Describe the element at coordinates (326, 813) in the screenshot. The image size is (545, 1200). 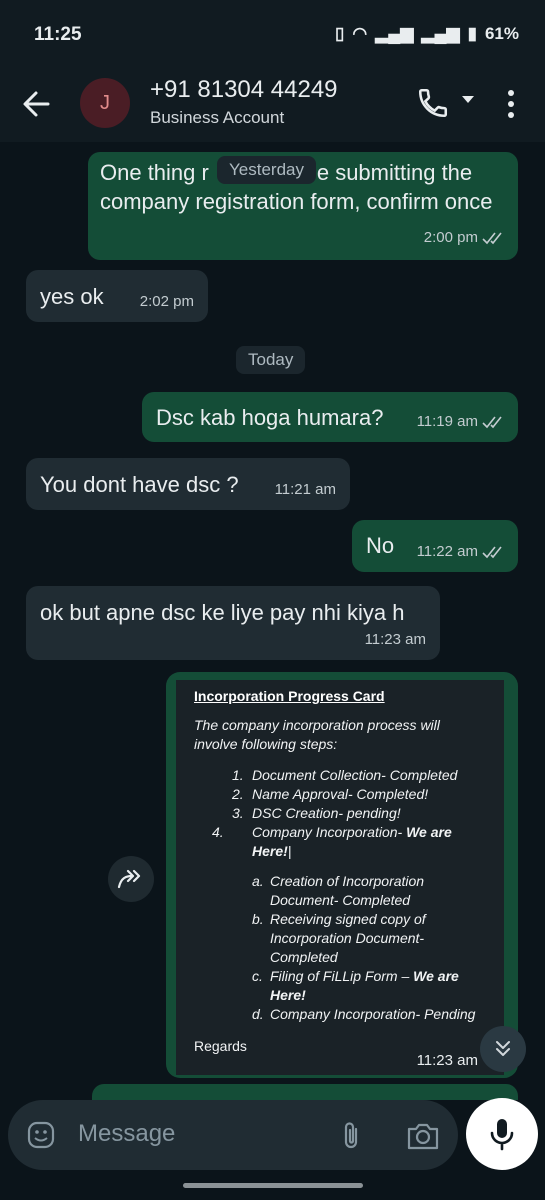
I see `step-text: DSC Creation- pending!` at that location.